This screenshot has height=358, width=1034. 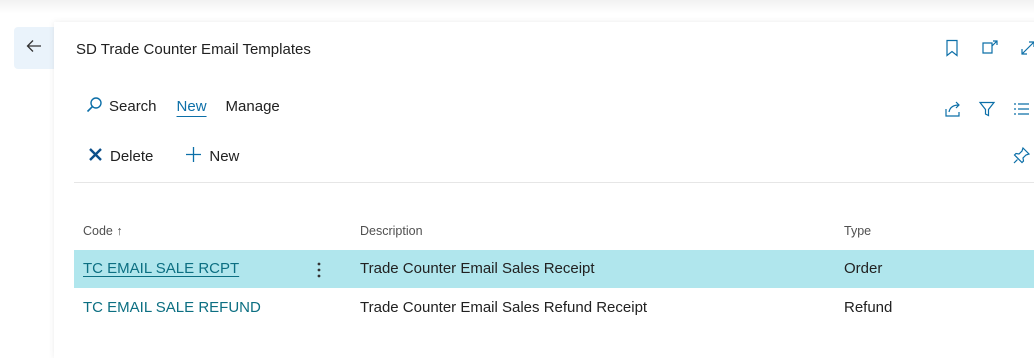 What do you see at coordinates (193, 49) in the screenshot?
I see `page-title: SD Trade Counter Email Templates` at bounding box center [193, 49].